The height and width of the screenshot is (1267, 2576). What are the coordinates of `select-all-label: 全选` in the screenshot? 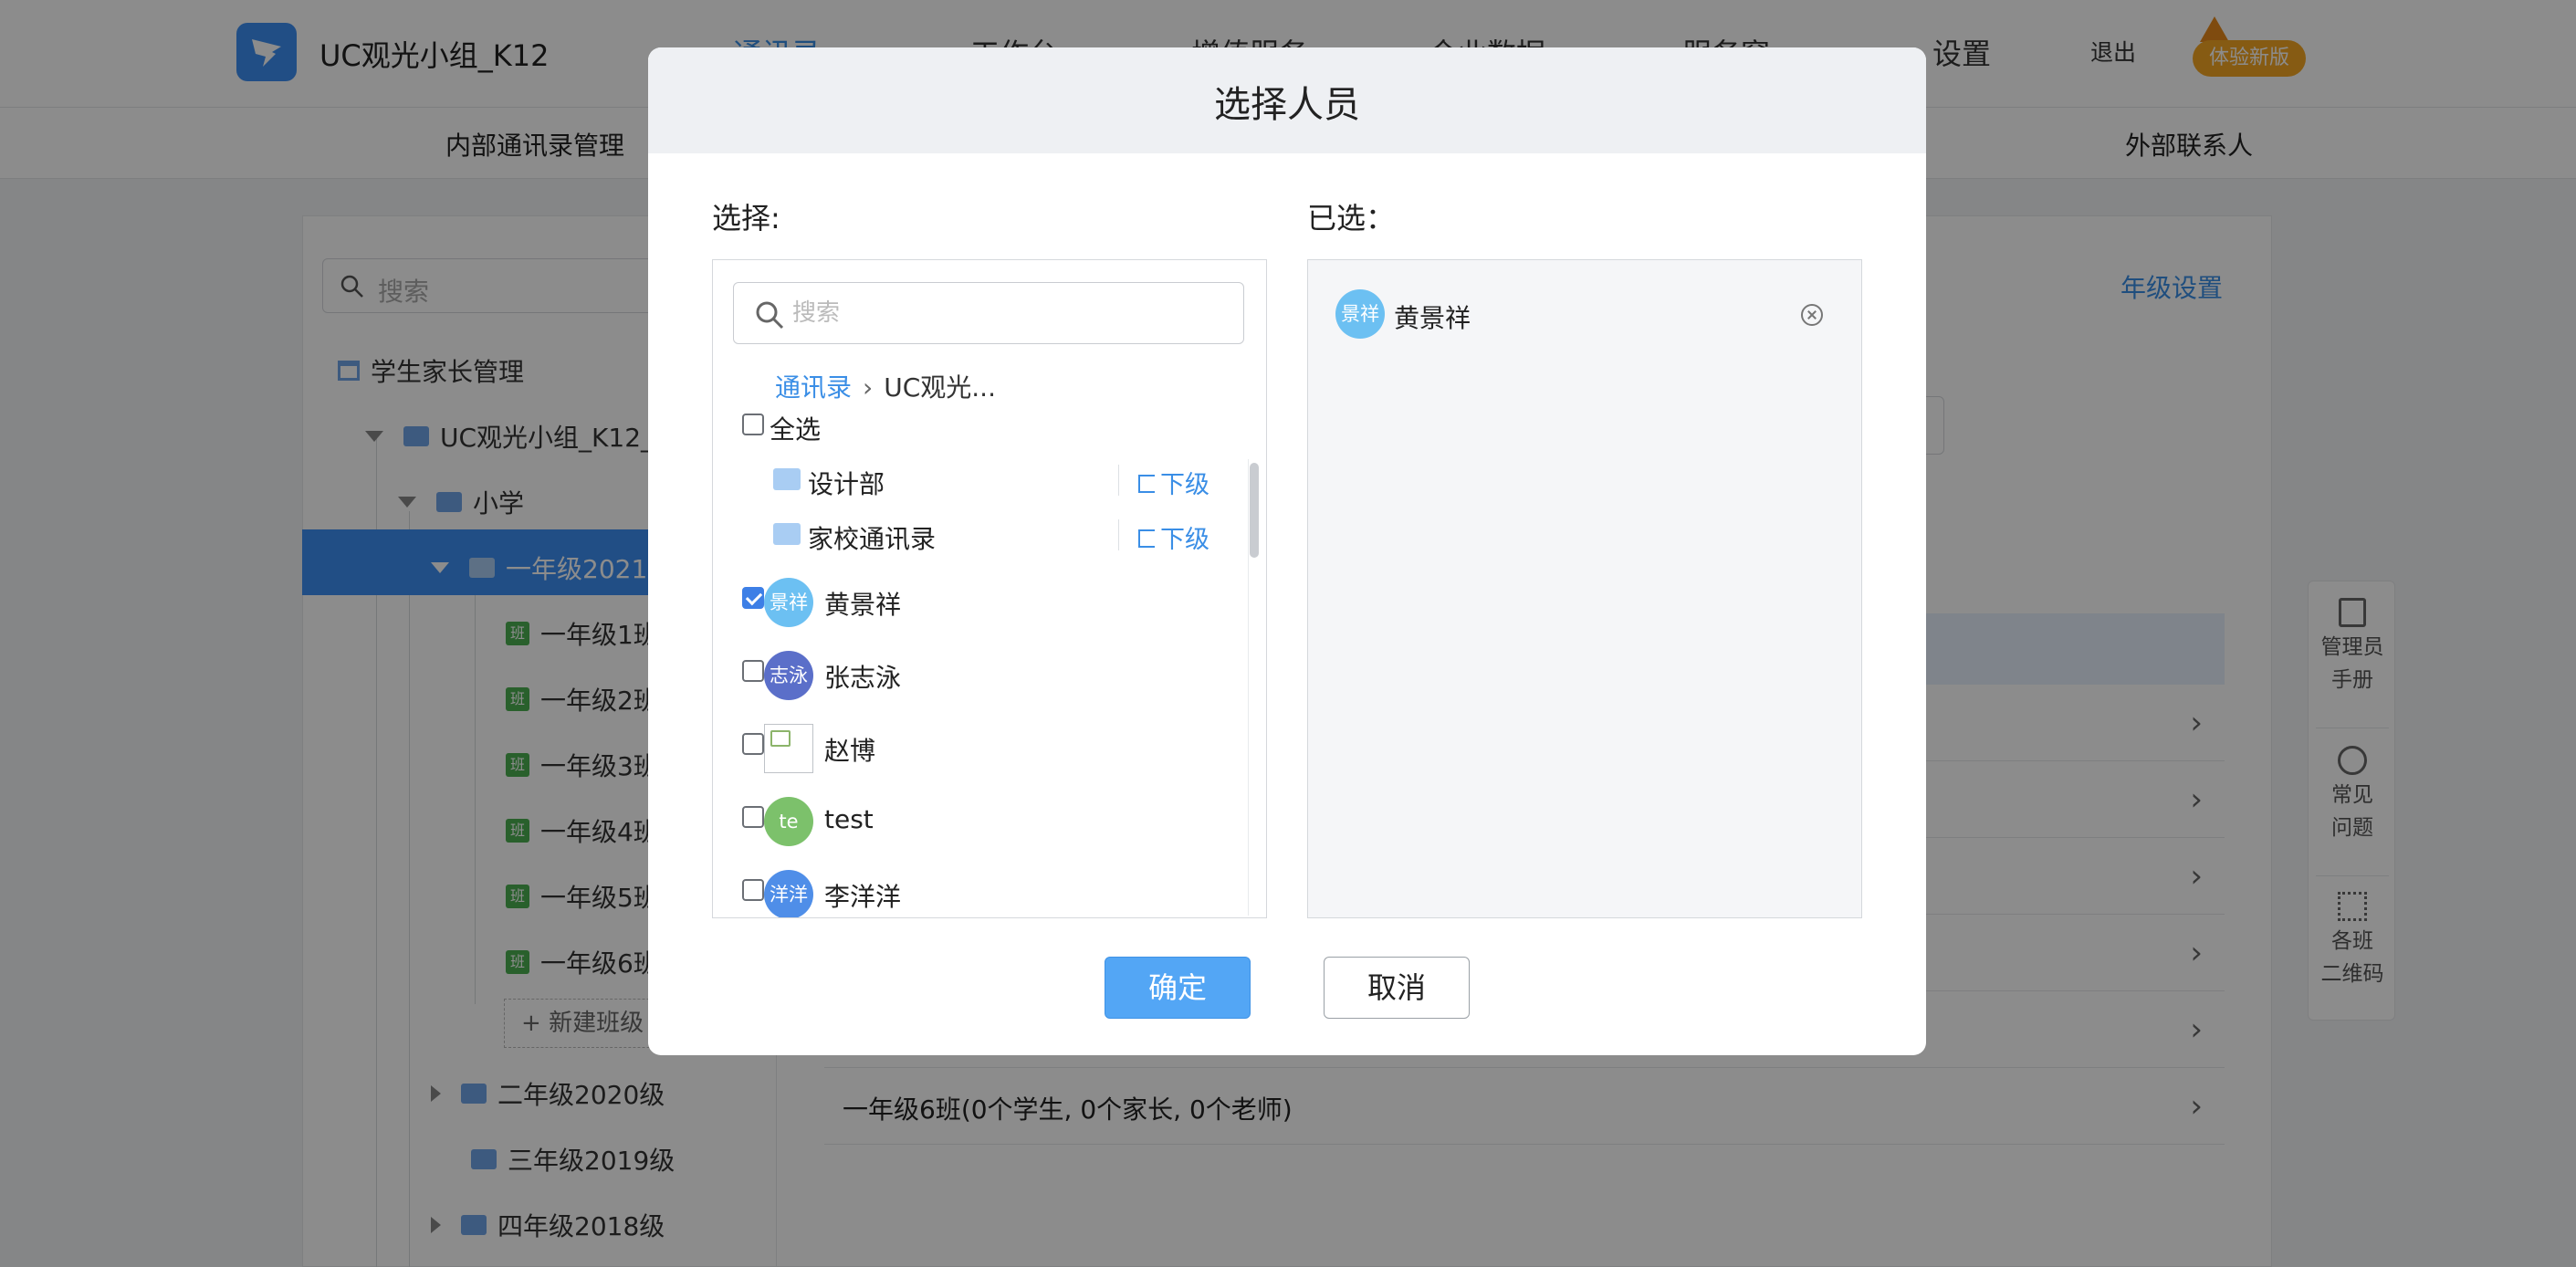 It's located at (795, 428).